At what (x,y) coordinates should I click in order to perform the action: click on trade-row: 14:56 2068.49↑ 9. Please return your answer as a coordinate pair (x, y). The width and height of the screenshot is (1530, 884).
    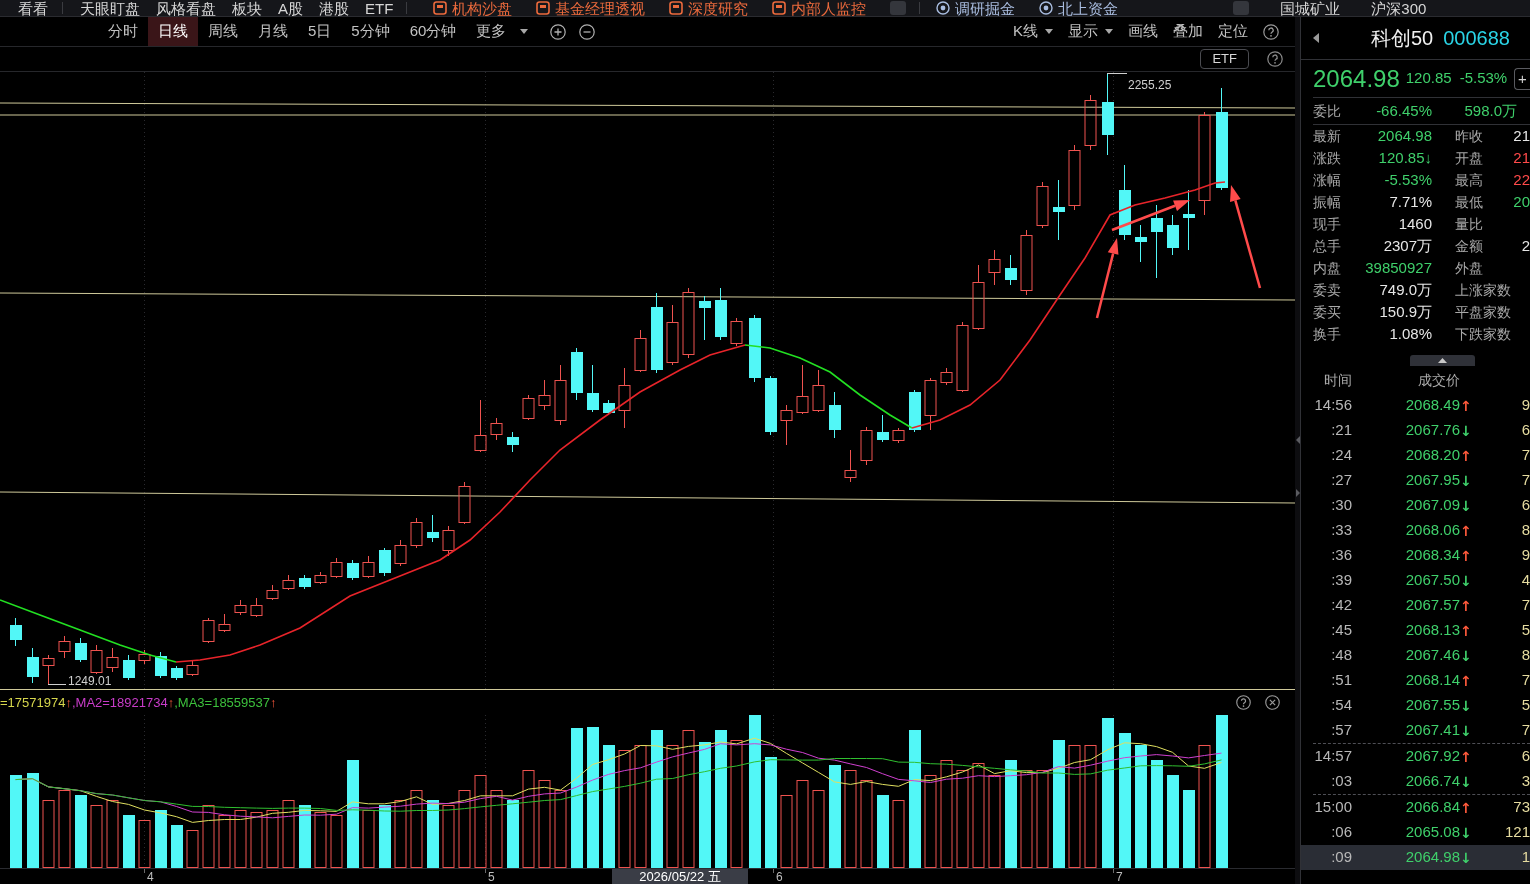
    Looking at the image, I should click on (1415, 405).